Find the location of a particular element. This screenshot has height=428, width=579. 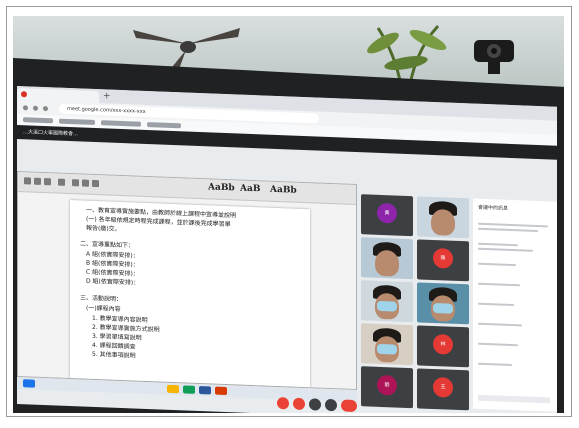

participant-tile: 王 is located at coordinates (443, 389).